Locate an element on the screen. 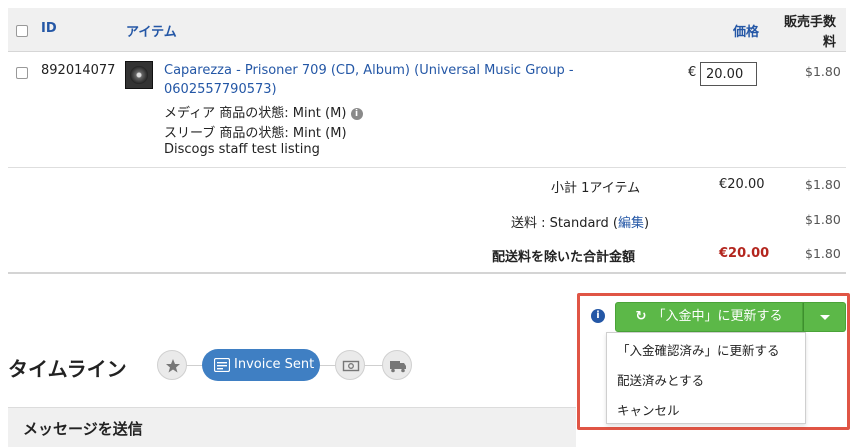 This screenshot has width=852, height=447. update-status-button: ↻ 「入金中」に更新する is located at coordinates (709, 317).